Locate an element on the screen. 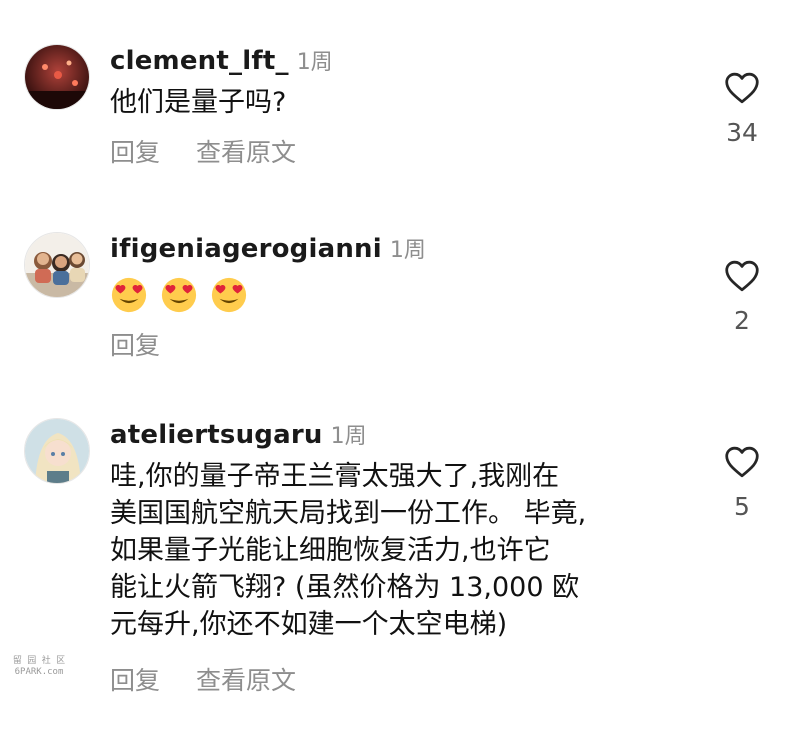 This screenshot has width=800, height=733. comment-text-line: 美国国航空航天局找到一份工作。 毕竟, is located at coordinates (348, 513).